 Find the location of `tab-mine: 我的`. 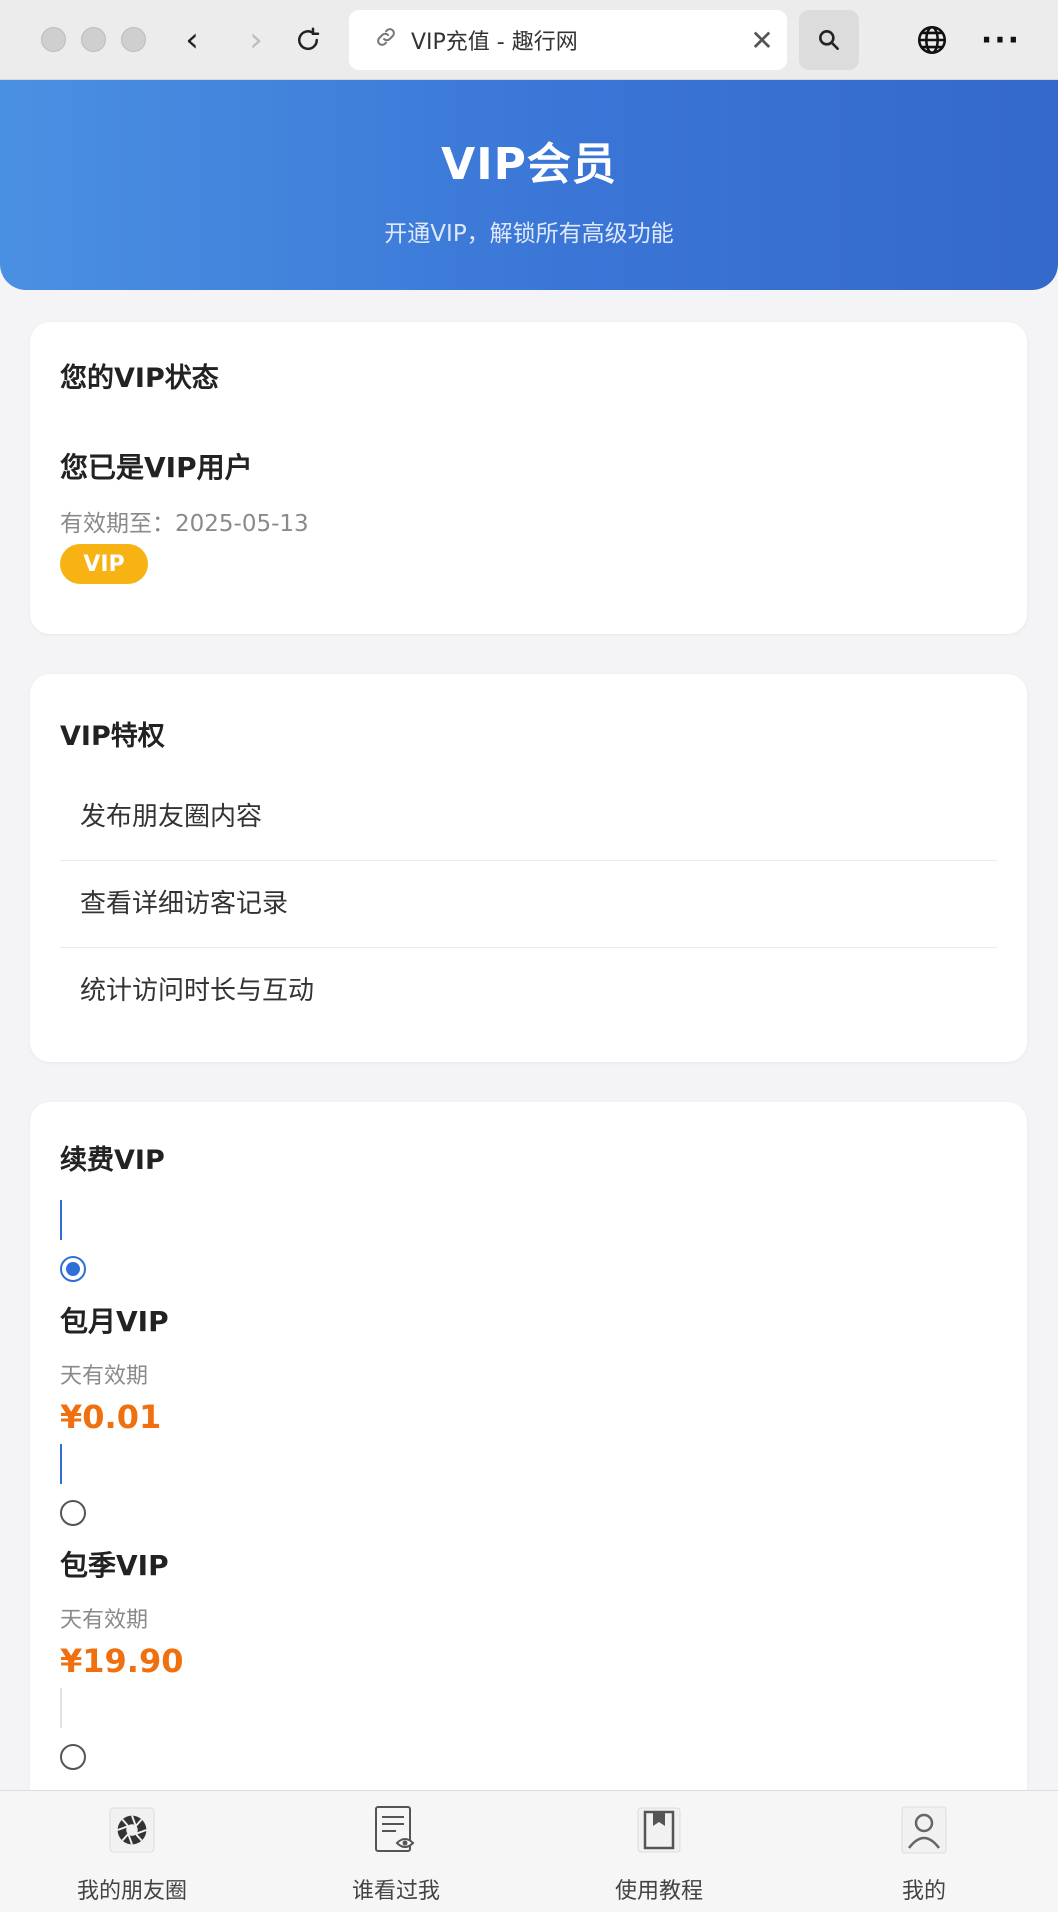

tab-mine: 我的 is located at coordinates (924, 1851).